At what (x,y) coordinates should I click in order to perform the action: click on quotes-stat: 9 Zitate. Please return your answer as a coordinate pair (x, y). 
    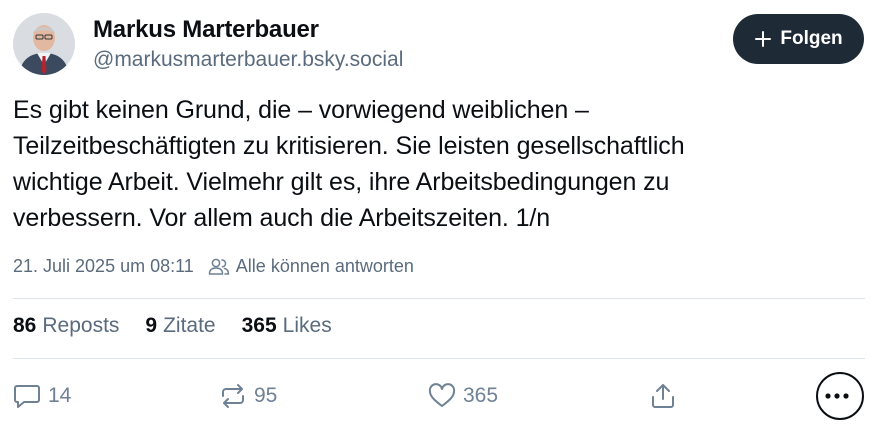
    Looking at the image, I should click on (180, 326).